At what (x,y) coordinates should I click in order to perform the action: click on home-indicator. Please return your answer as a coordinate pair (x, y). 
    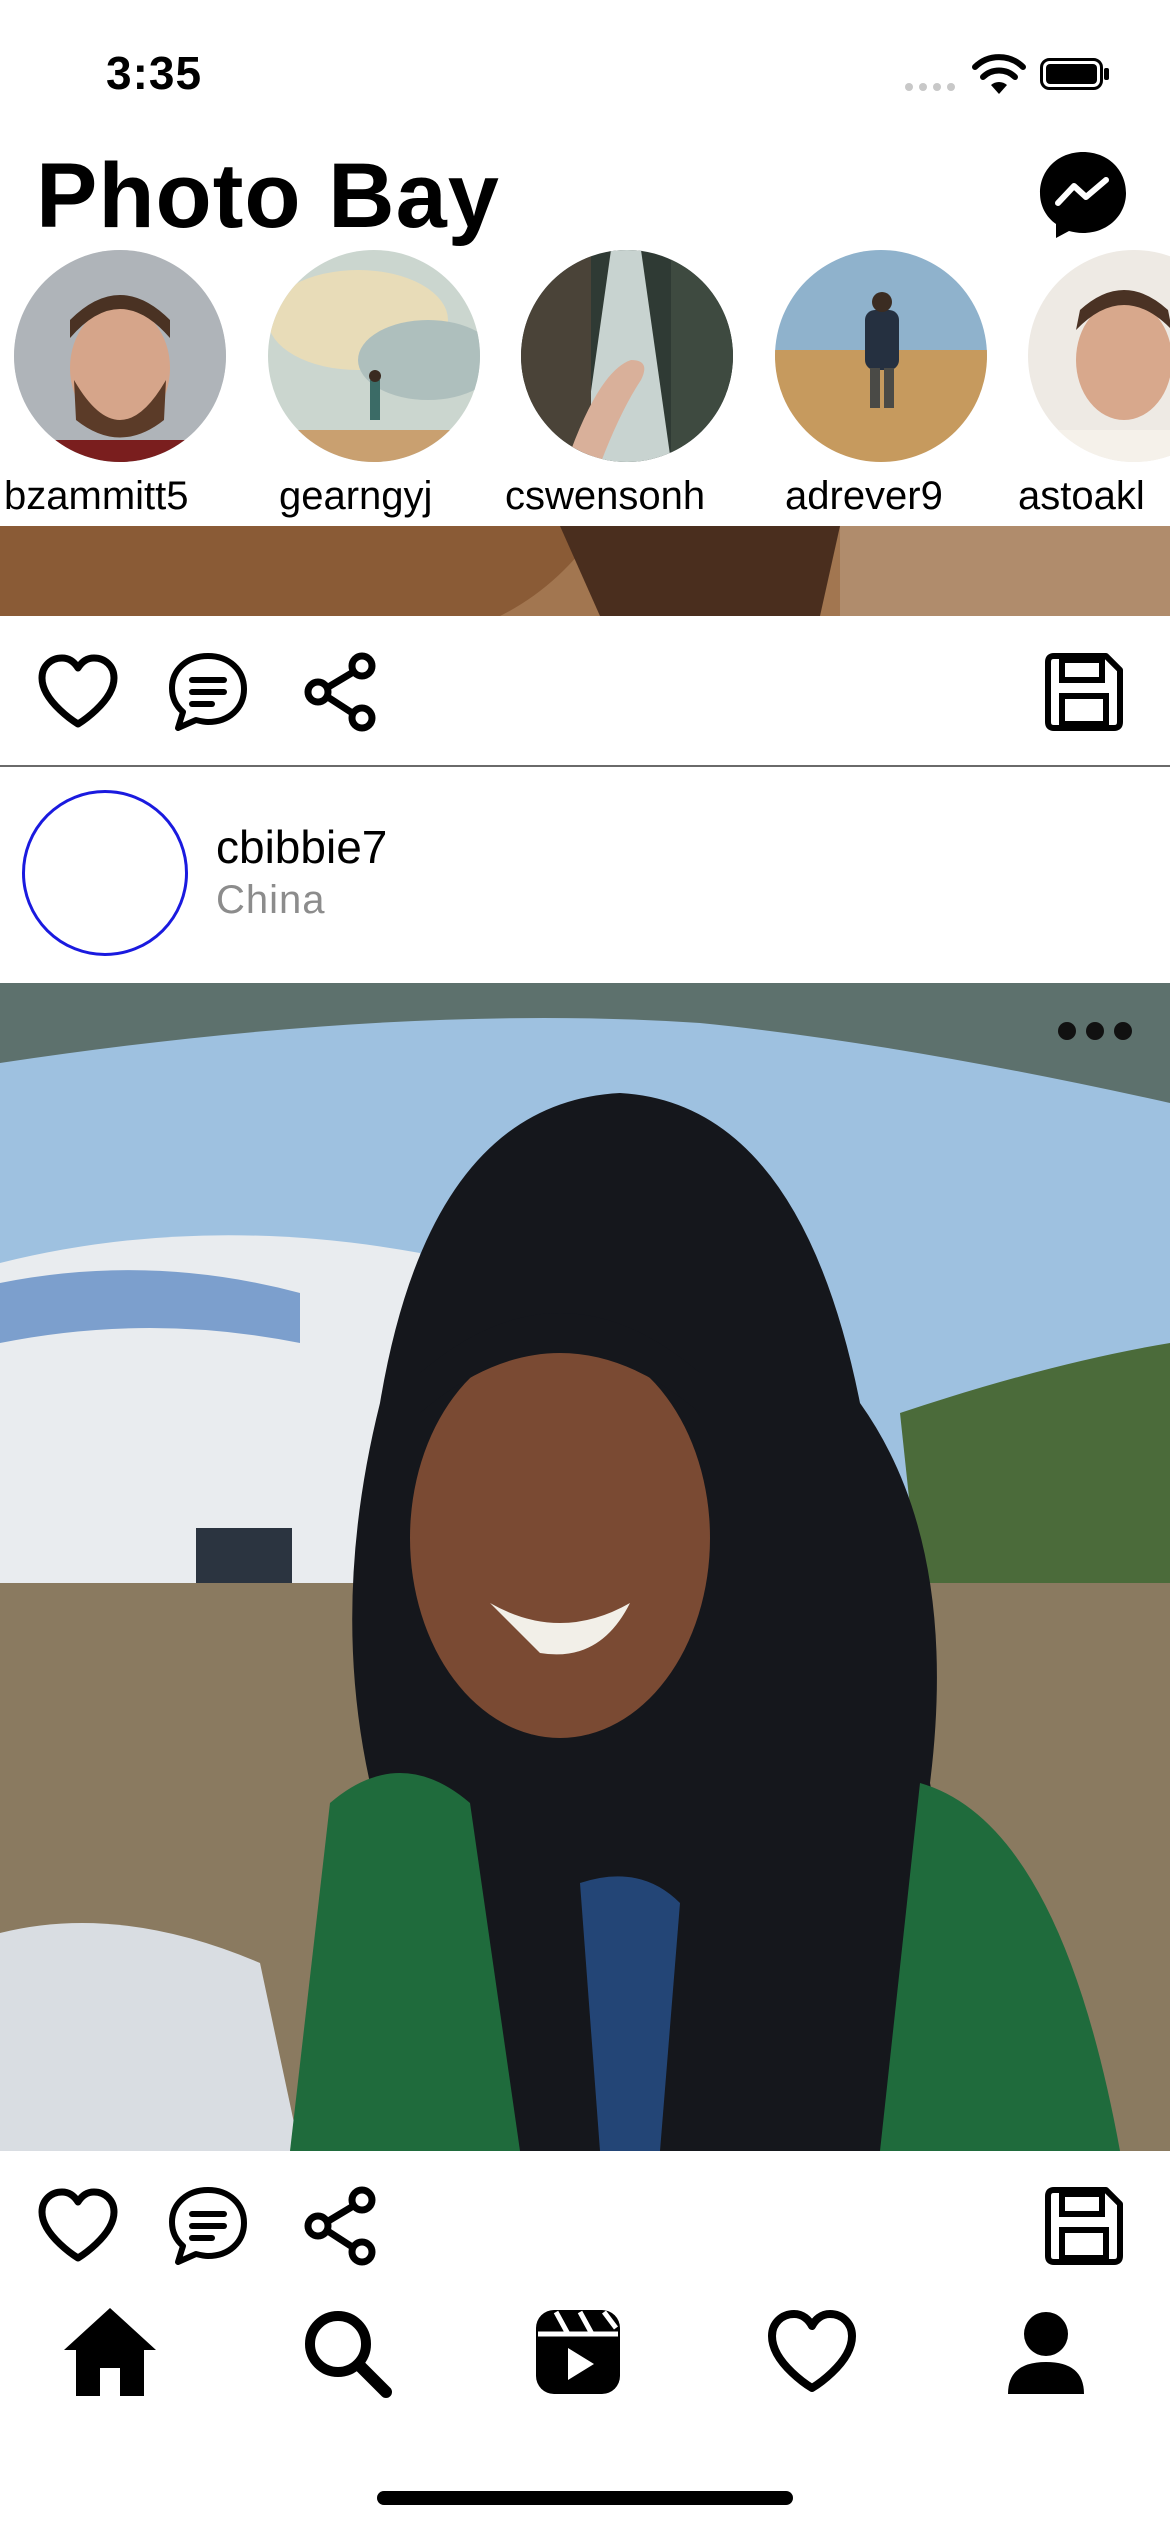
    Looking at the image, I should click on (585, 2498).